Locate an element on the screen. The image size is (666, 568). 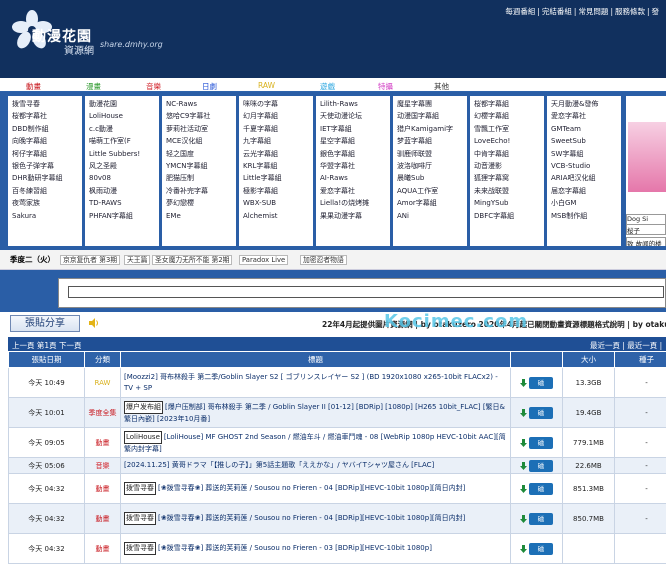
pager-left: 上一頁 第1頁 下一頁 is located at coordinates (47, 345).